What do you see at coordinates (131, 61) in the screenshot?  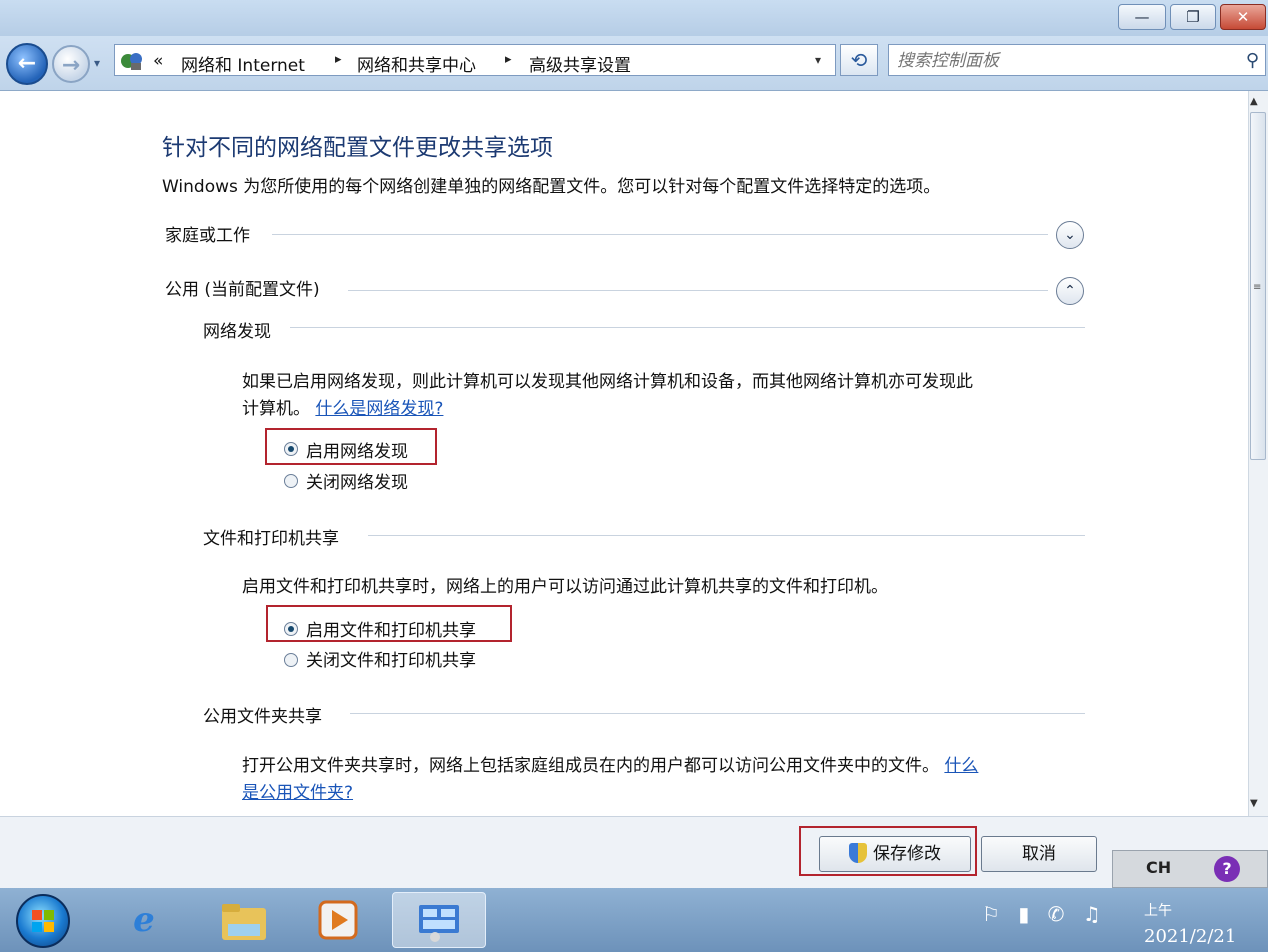 I see `control-panel-icon` at bounding box center [131, 61].